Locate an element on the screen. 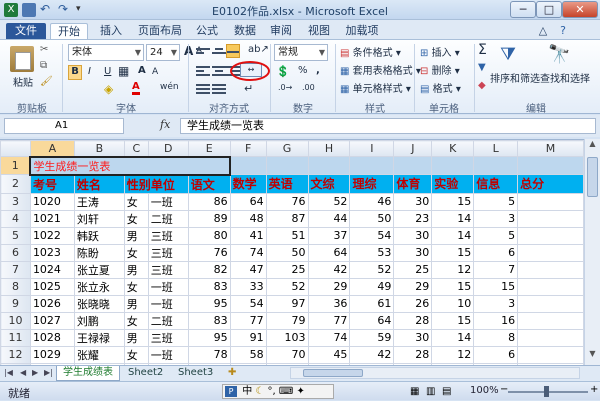 The height and width of the screenshot is (401, 600). scroll-down-icon: ▼ is located at coordinates (592, 356).